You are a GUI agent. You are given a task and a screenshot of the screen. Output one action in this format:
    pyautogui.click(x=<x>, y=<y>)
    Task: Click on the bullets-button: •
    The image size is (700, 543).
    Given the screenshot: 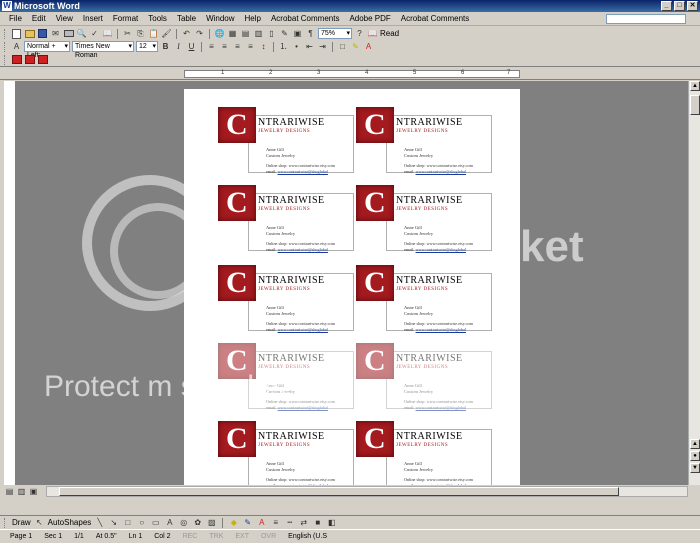 What is the action you would take?
    pyautogui.click(x=296, y=46)
    